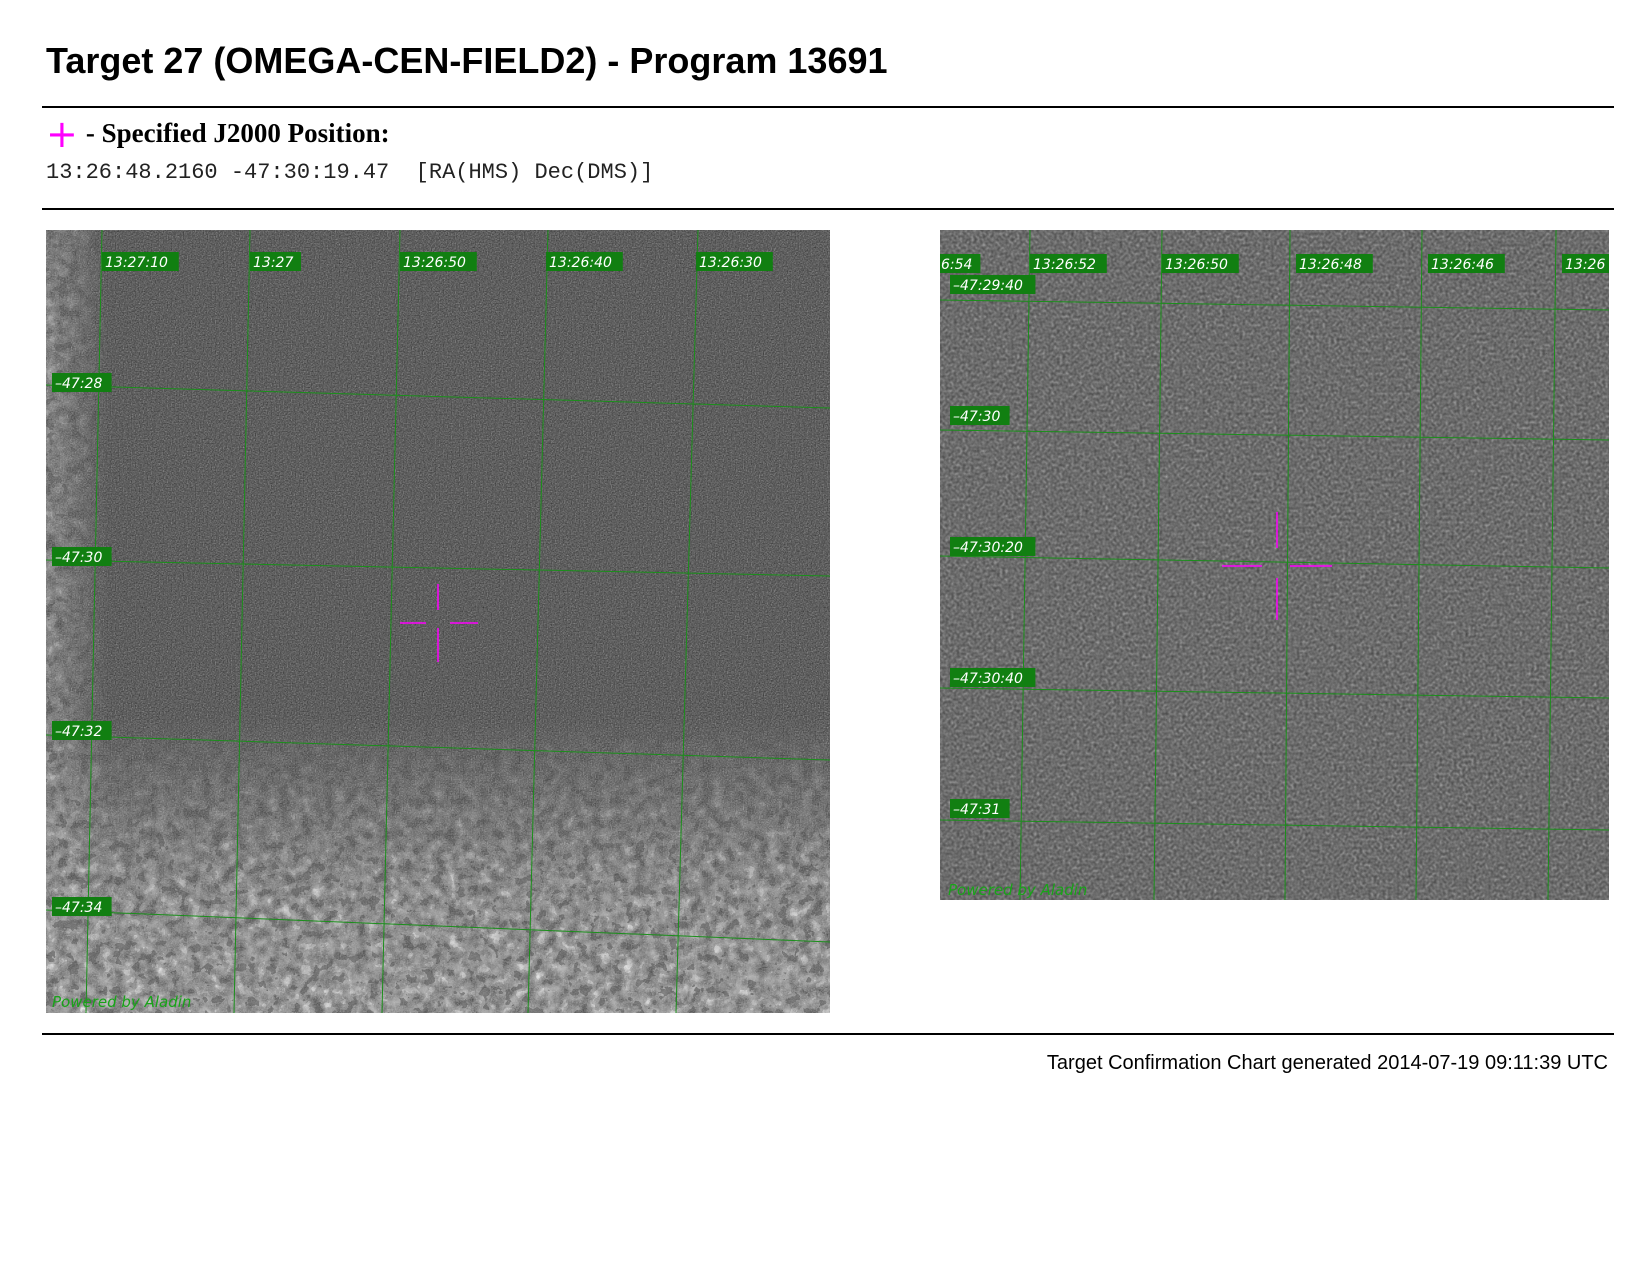 This screenshot has width=1650, height=1275. I want to click on position-legend-label: - Specified J2000 Position:, so click(237, 133).